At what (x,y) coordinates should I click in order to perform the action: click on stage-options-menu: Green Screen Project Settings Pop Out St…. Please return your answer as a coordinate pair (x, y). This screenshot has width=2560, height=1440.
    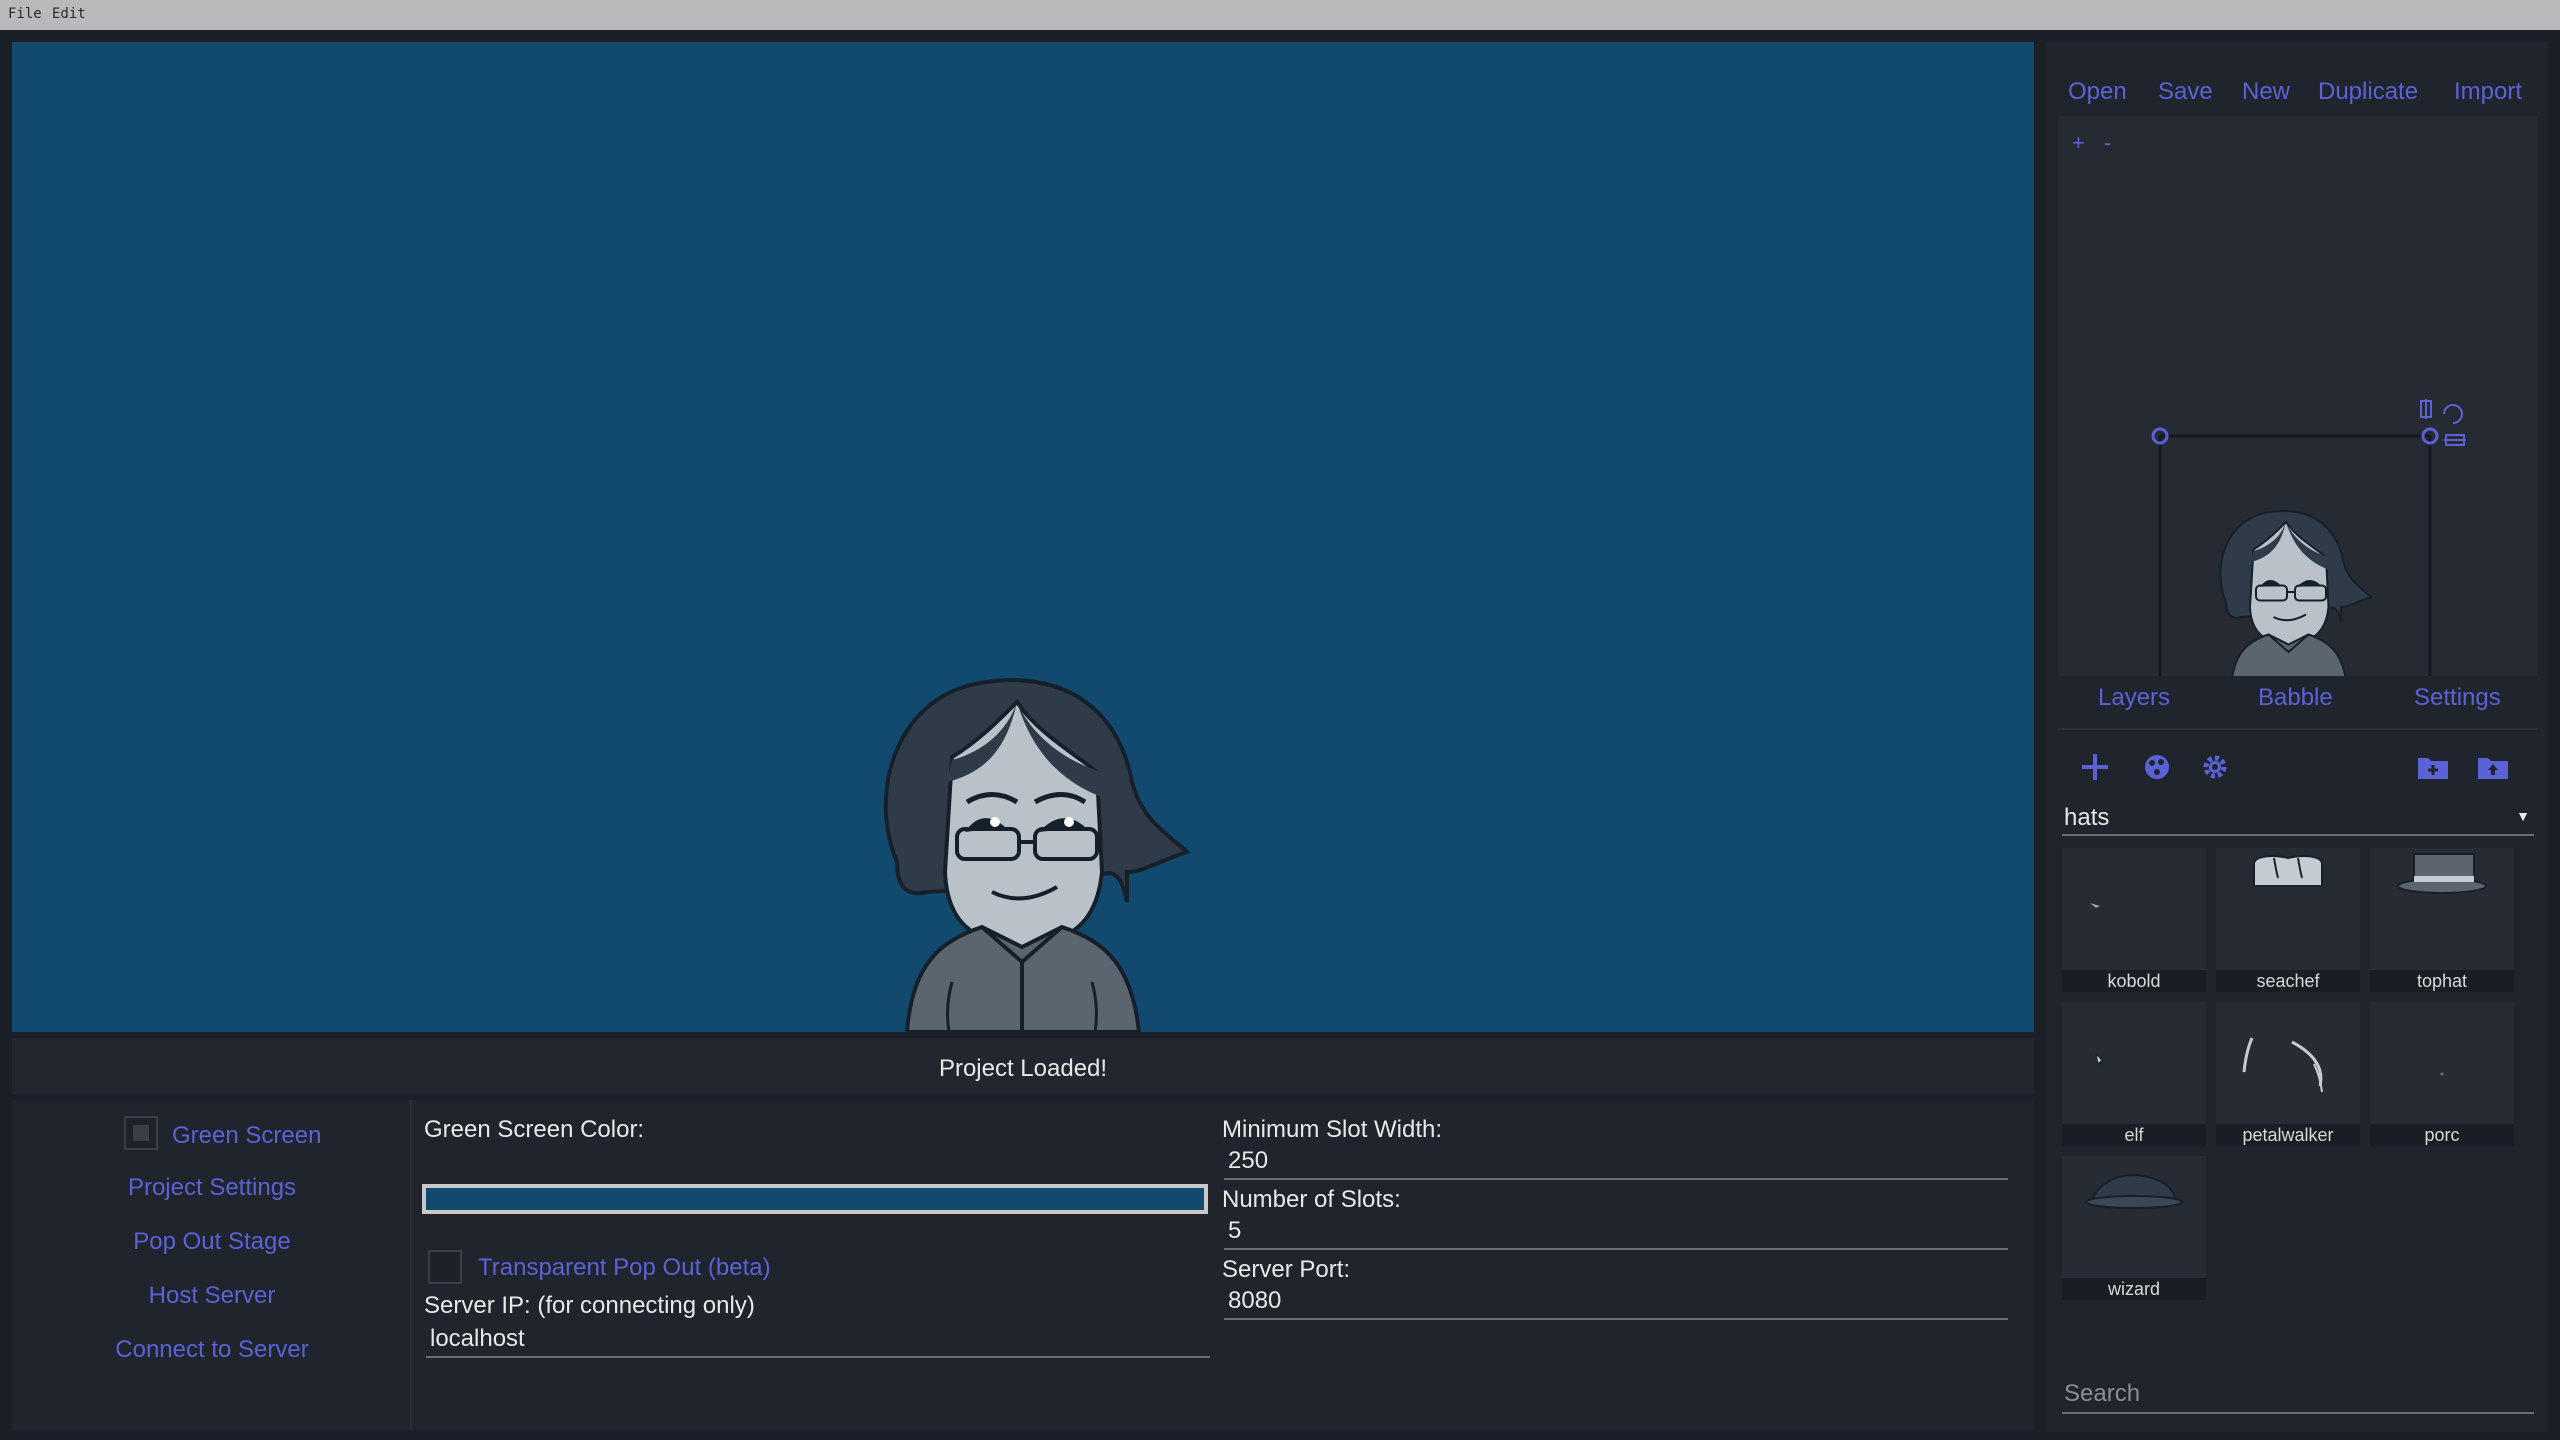
    Looking at the image, I should click on (212, 1265).